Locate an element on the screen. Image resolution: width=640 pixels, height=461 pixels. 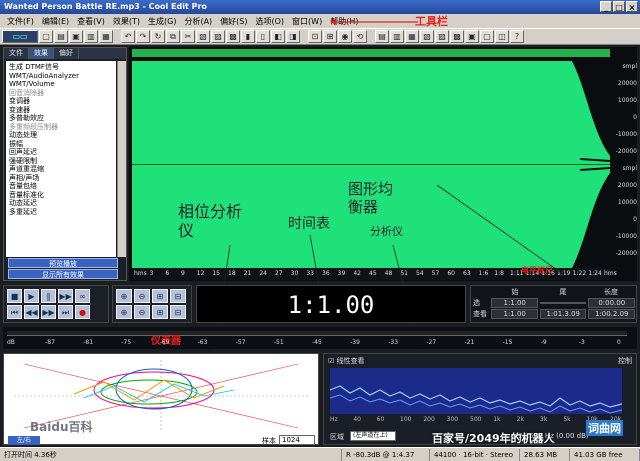
status-open-time: 打开时间 4.36秒 is located at coordinates (171, 454).